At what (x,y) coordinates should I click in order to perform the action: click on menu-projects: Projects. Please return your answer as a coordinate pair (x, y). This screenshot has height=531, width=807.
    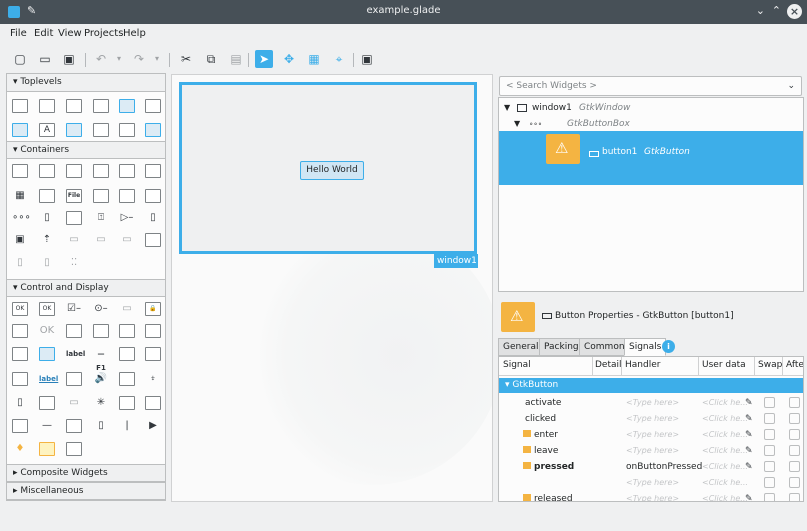
    Looking at the image, I should click on (103, 33).